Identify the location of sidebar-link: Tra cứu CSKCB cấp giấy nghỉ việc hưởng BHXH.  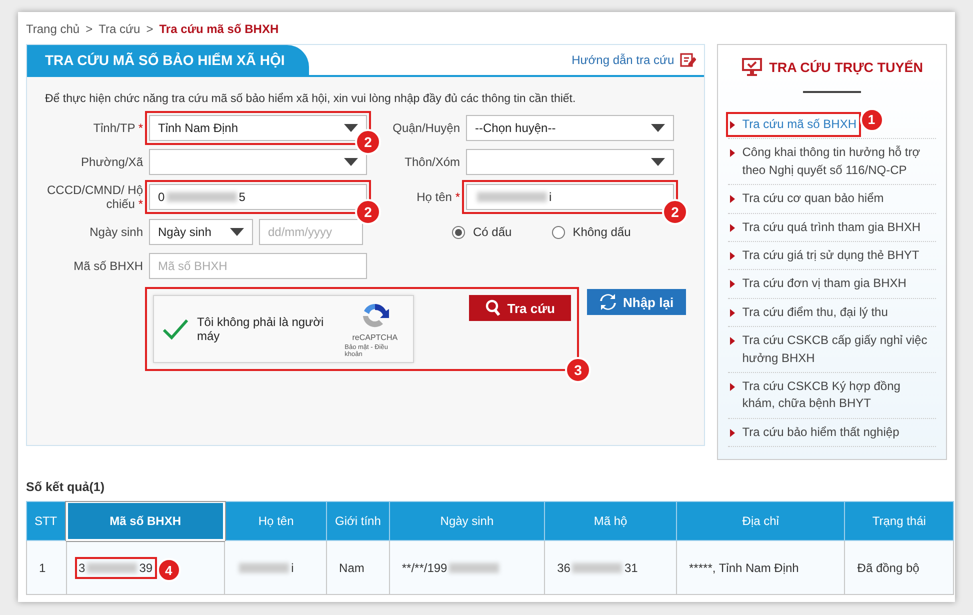
(832, 349).